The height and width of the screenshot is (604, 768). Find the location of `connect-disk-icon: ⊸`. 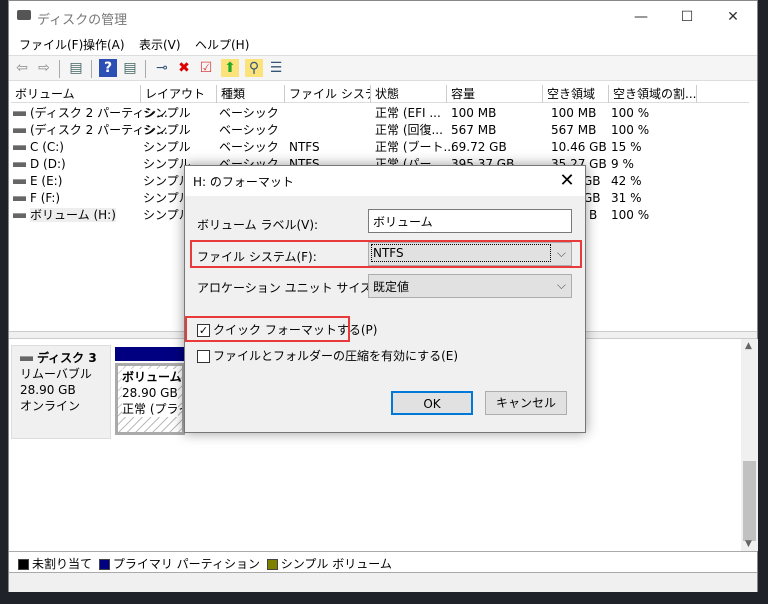

connect-disk-icon: ⊸ is located at coordinates (162, 68).